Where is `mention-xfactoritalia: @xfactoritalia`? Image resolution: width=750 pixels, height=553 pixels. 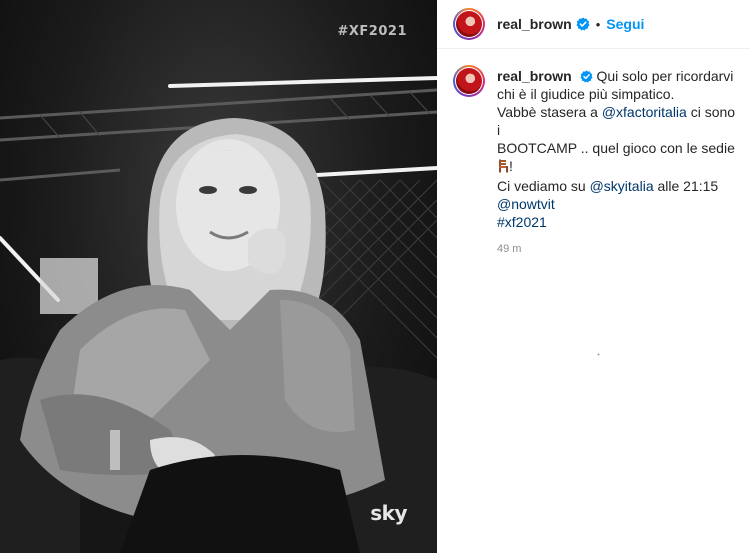 mention-xfactoritalia: @xfactoritalia is located at coordinates (644, 112).